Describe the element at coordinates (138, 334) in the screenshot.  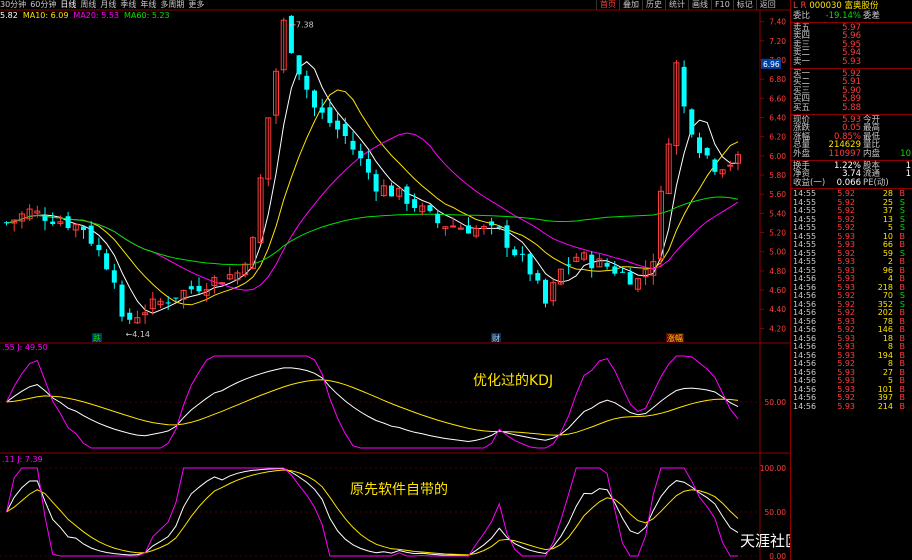
I see `low-label: ←4.14` at that location.